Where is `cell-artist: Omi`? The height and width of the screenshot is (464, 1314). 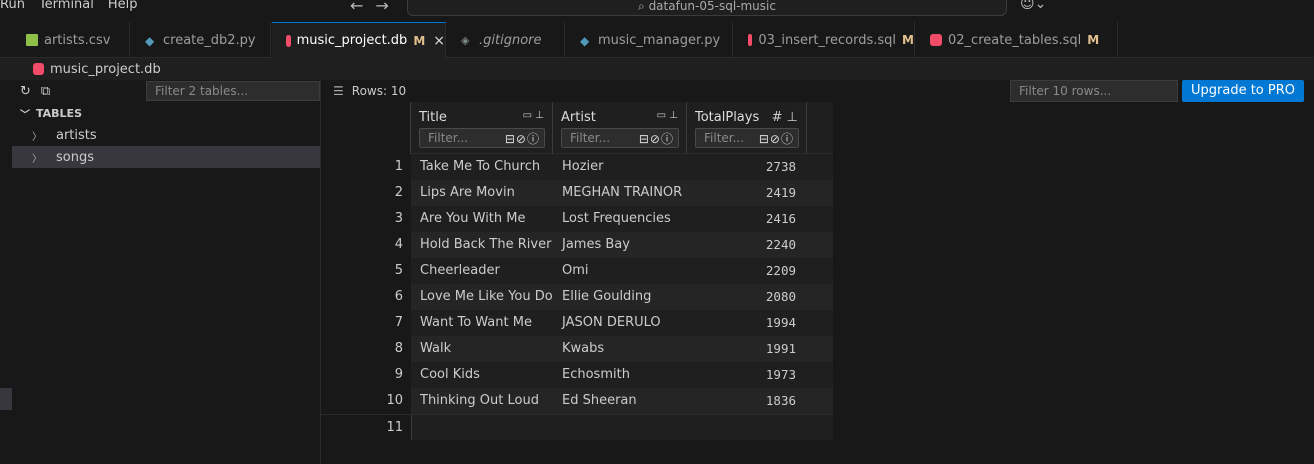 cell-artist: Omi is located at coordinates (575, 271).